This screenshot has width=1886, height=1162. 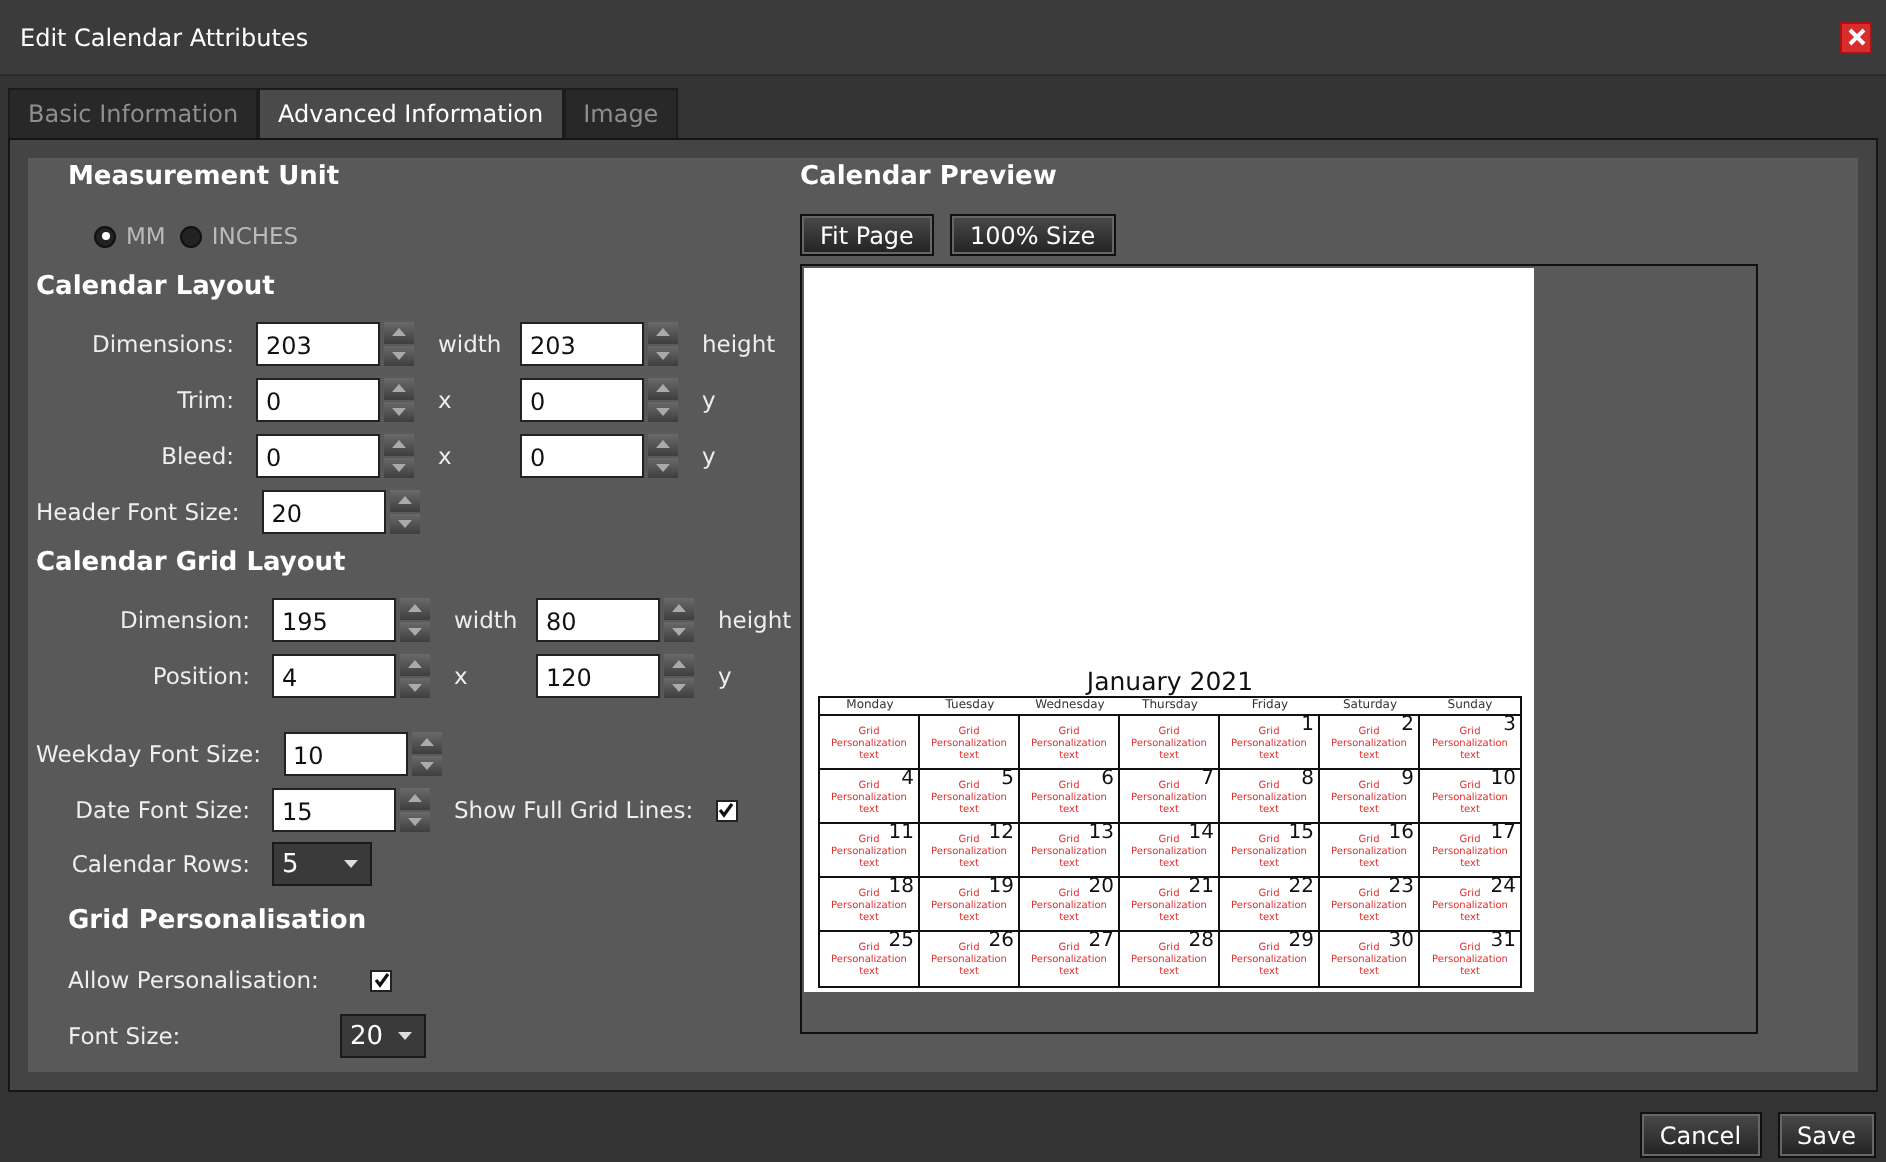 What do you see at coordinates (1101, 941) in the screenshot?
I see `date-number: 27` at bounding box center [1101, 941].